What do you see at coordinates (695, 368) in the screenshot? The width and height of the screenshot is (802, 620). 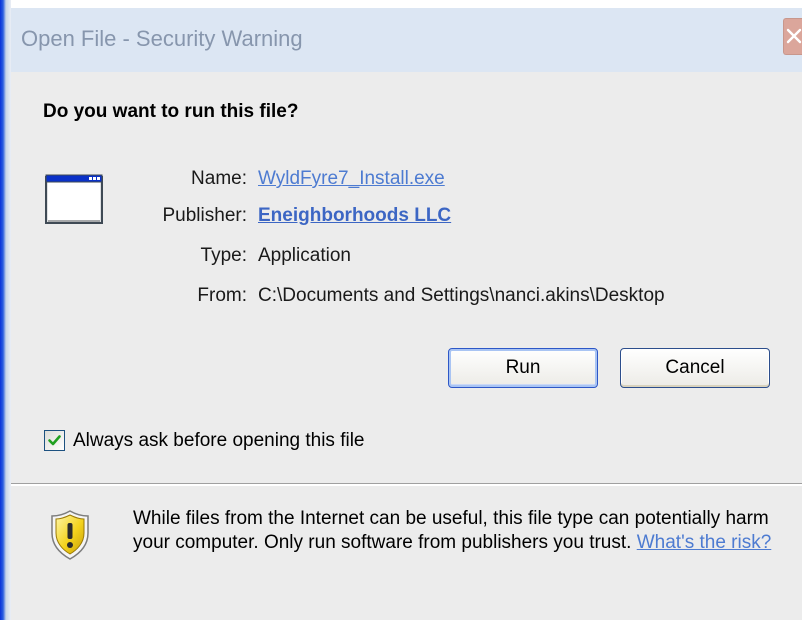 I see `cancel-button: Cancel` at bounding box center [695, 368].